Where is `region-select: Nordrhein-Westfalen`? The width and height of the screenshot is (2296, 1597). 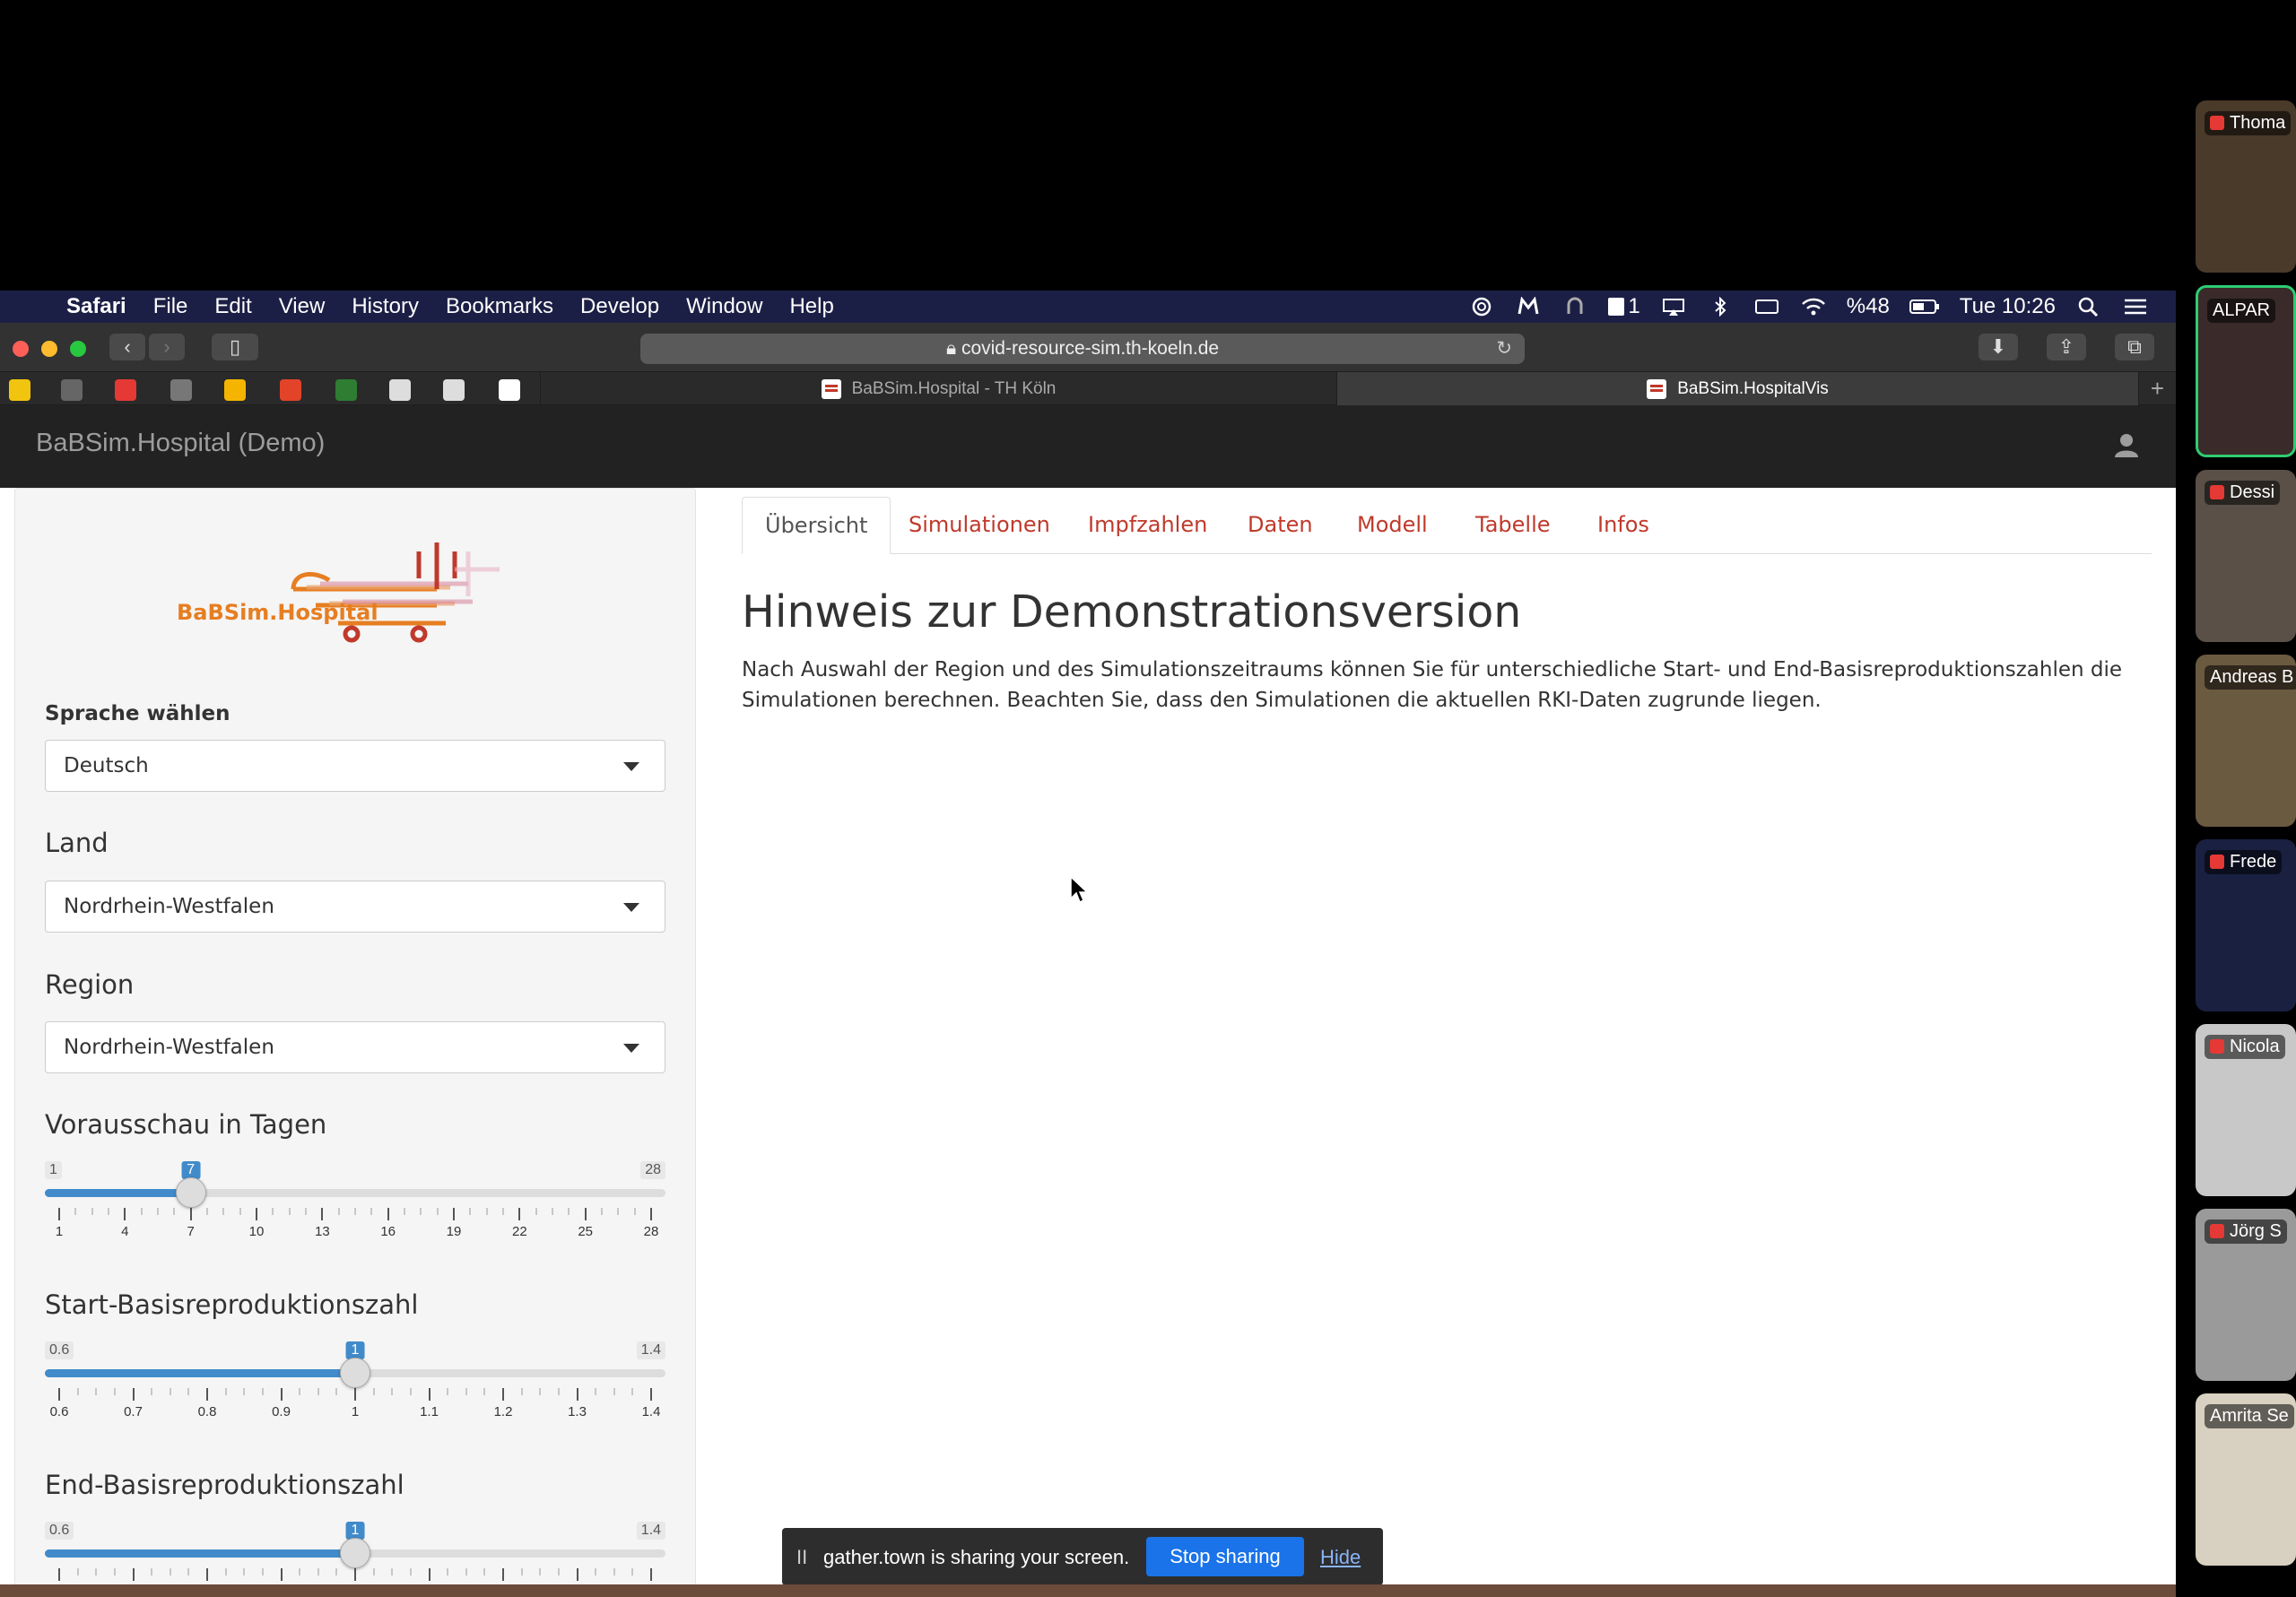 region-select: Nordrhein-Westfalen is located at coordinates (355, 1047).